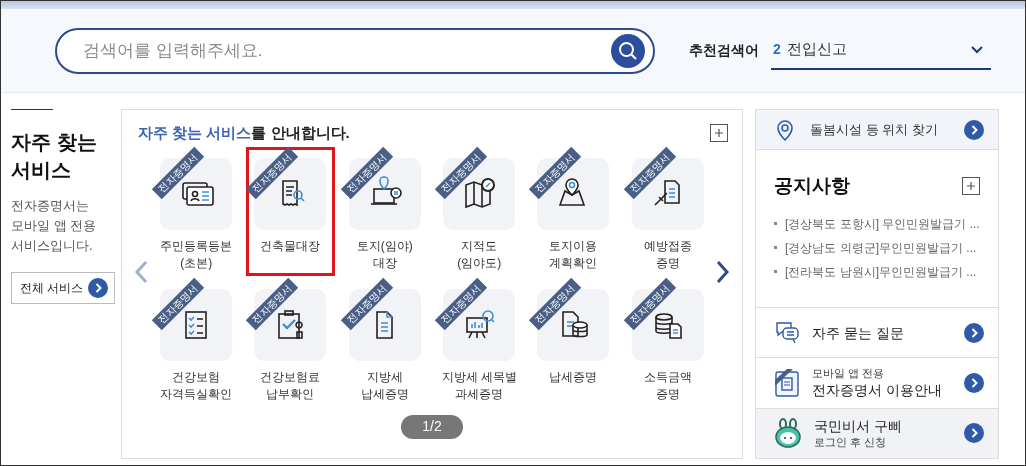 The image size is (1026, 466). What do you see at coordinates (858, 332) in the screenshot?
I see `link-title: 자주 묻는 질문` at bounding box center [858, 332].